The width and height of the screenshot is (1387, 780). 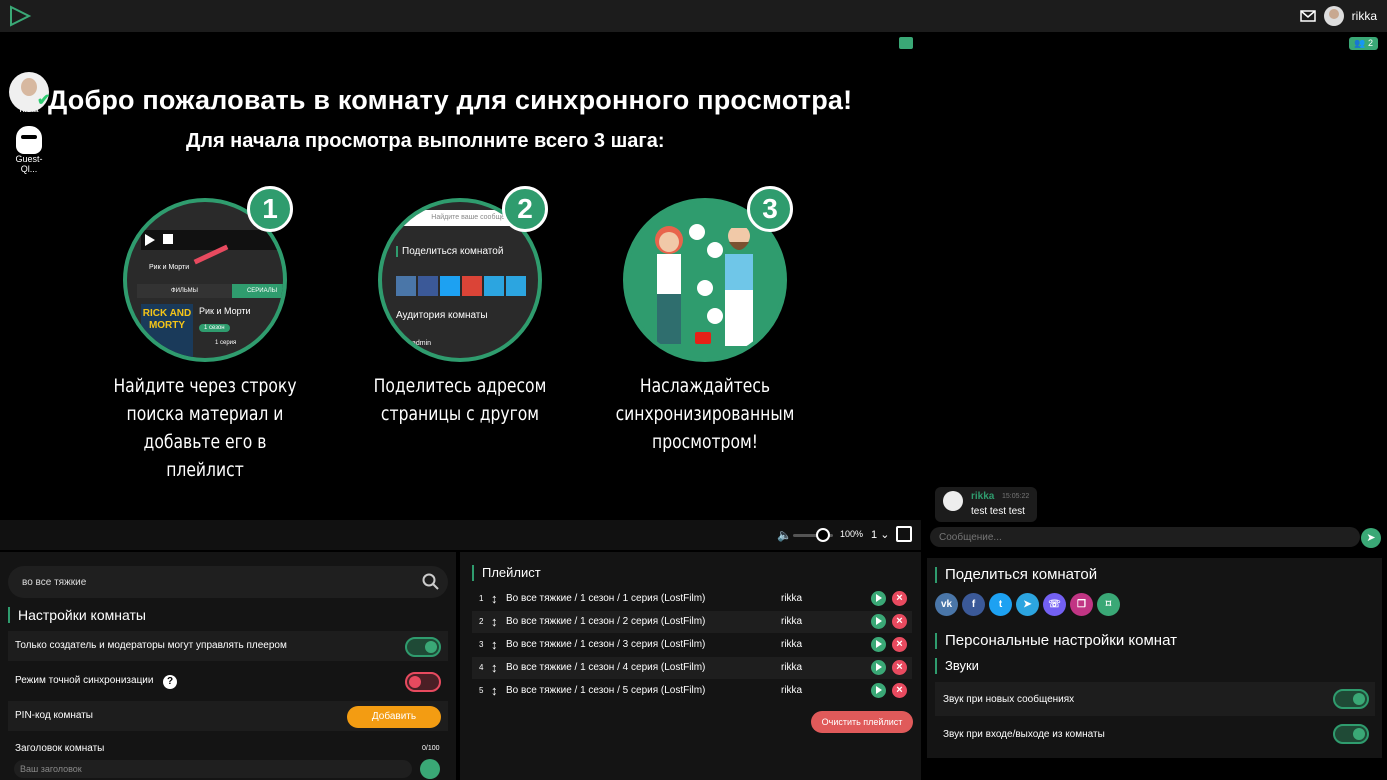 What do you see at coordinates (60, 748) in the screenshot?
I see `room-title-label: Заголовок комнаты` at bounding box center [60, 748].